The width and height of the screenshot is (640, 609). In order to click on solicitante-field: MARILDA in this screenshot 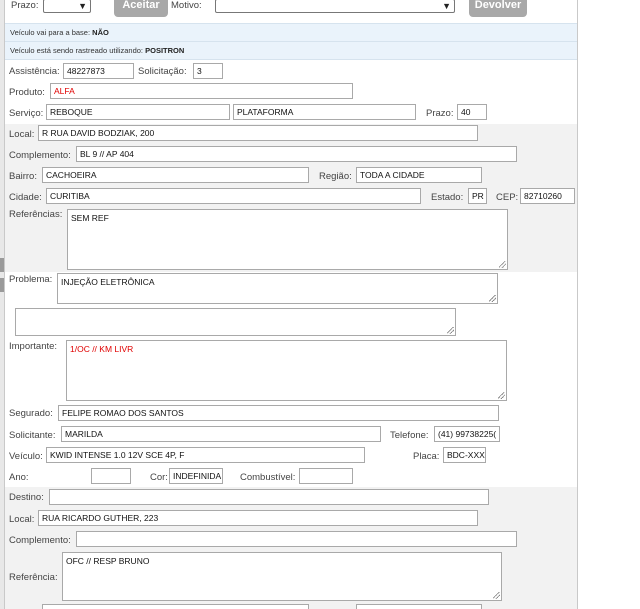, I will do `click(221, 434)`.